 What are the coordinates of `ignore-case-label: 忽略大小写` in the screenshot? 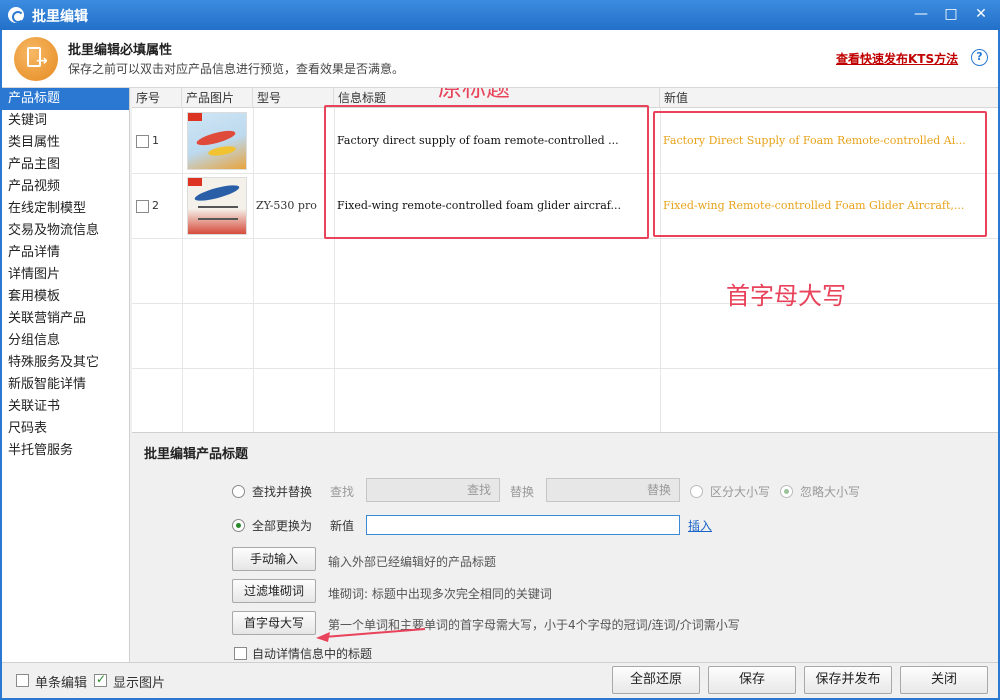 It's located at (830, 492).